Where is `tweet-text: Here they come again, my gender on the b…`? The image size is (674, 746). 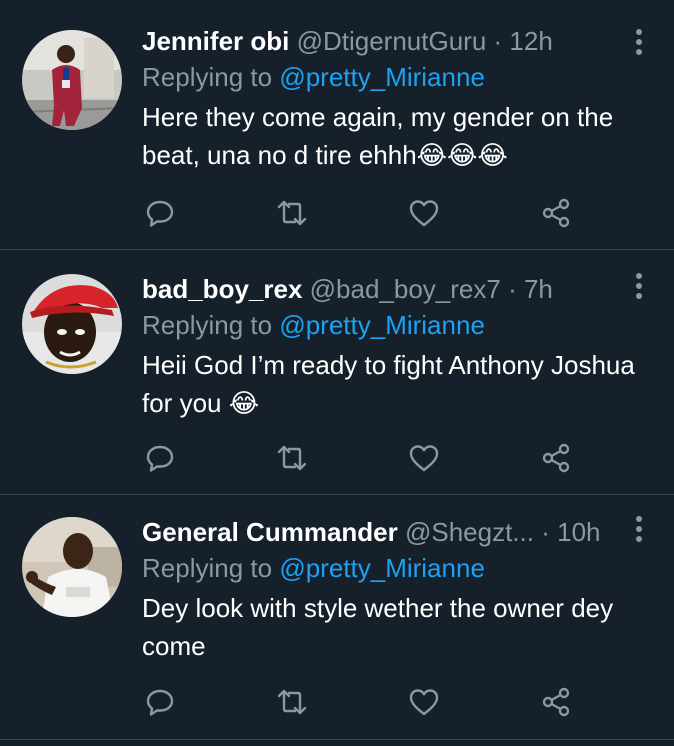
tweet-text: Here they come again, my gender on the b… is located at coordinates (378, 136).